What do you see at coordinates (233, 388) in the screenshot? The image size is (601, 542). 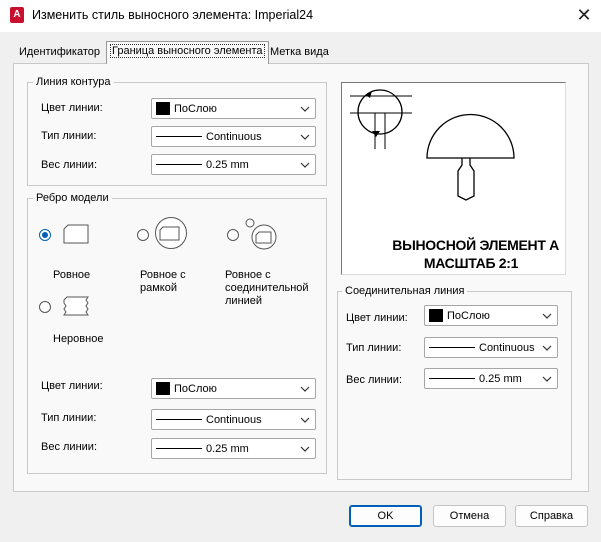 I see `edge-color-select: ПоСлою` at bounding box center [233, 388].